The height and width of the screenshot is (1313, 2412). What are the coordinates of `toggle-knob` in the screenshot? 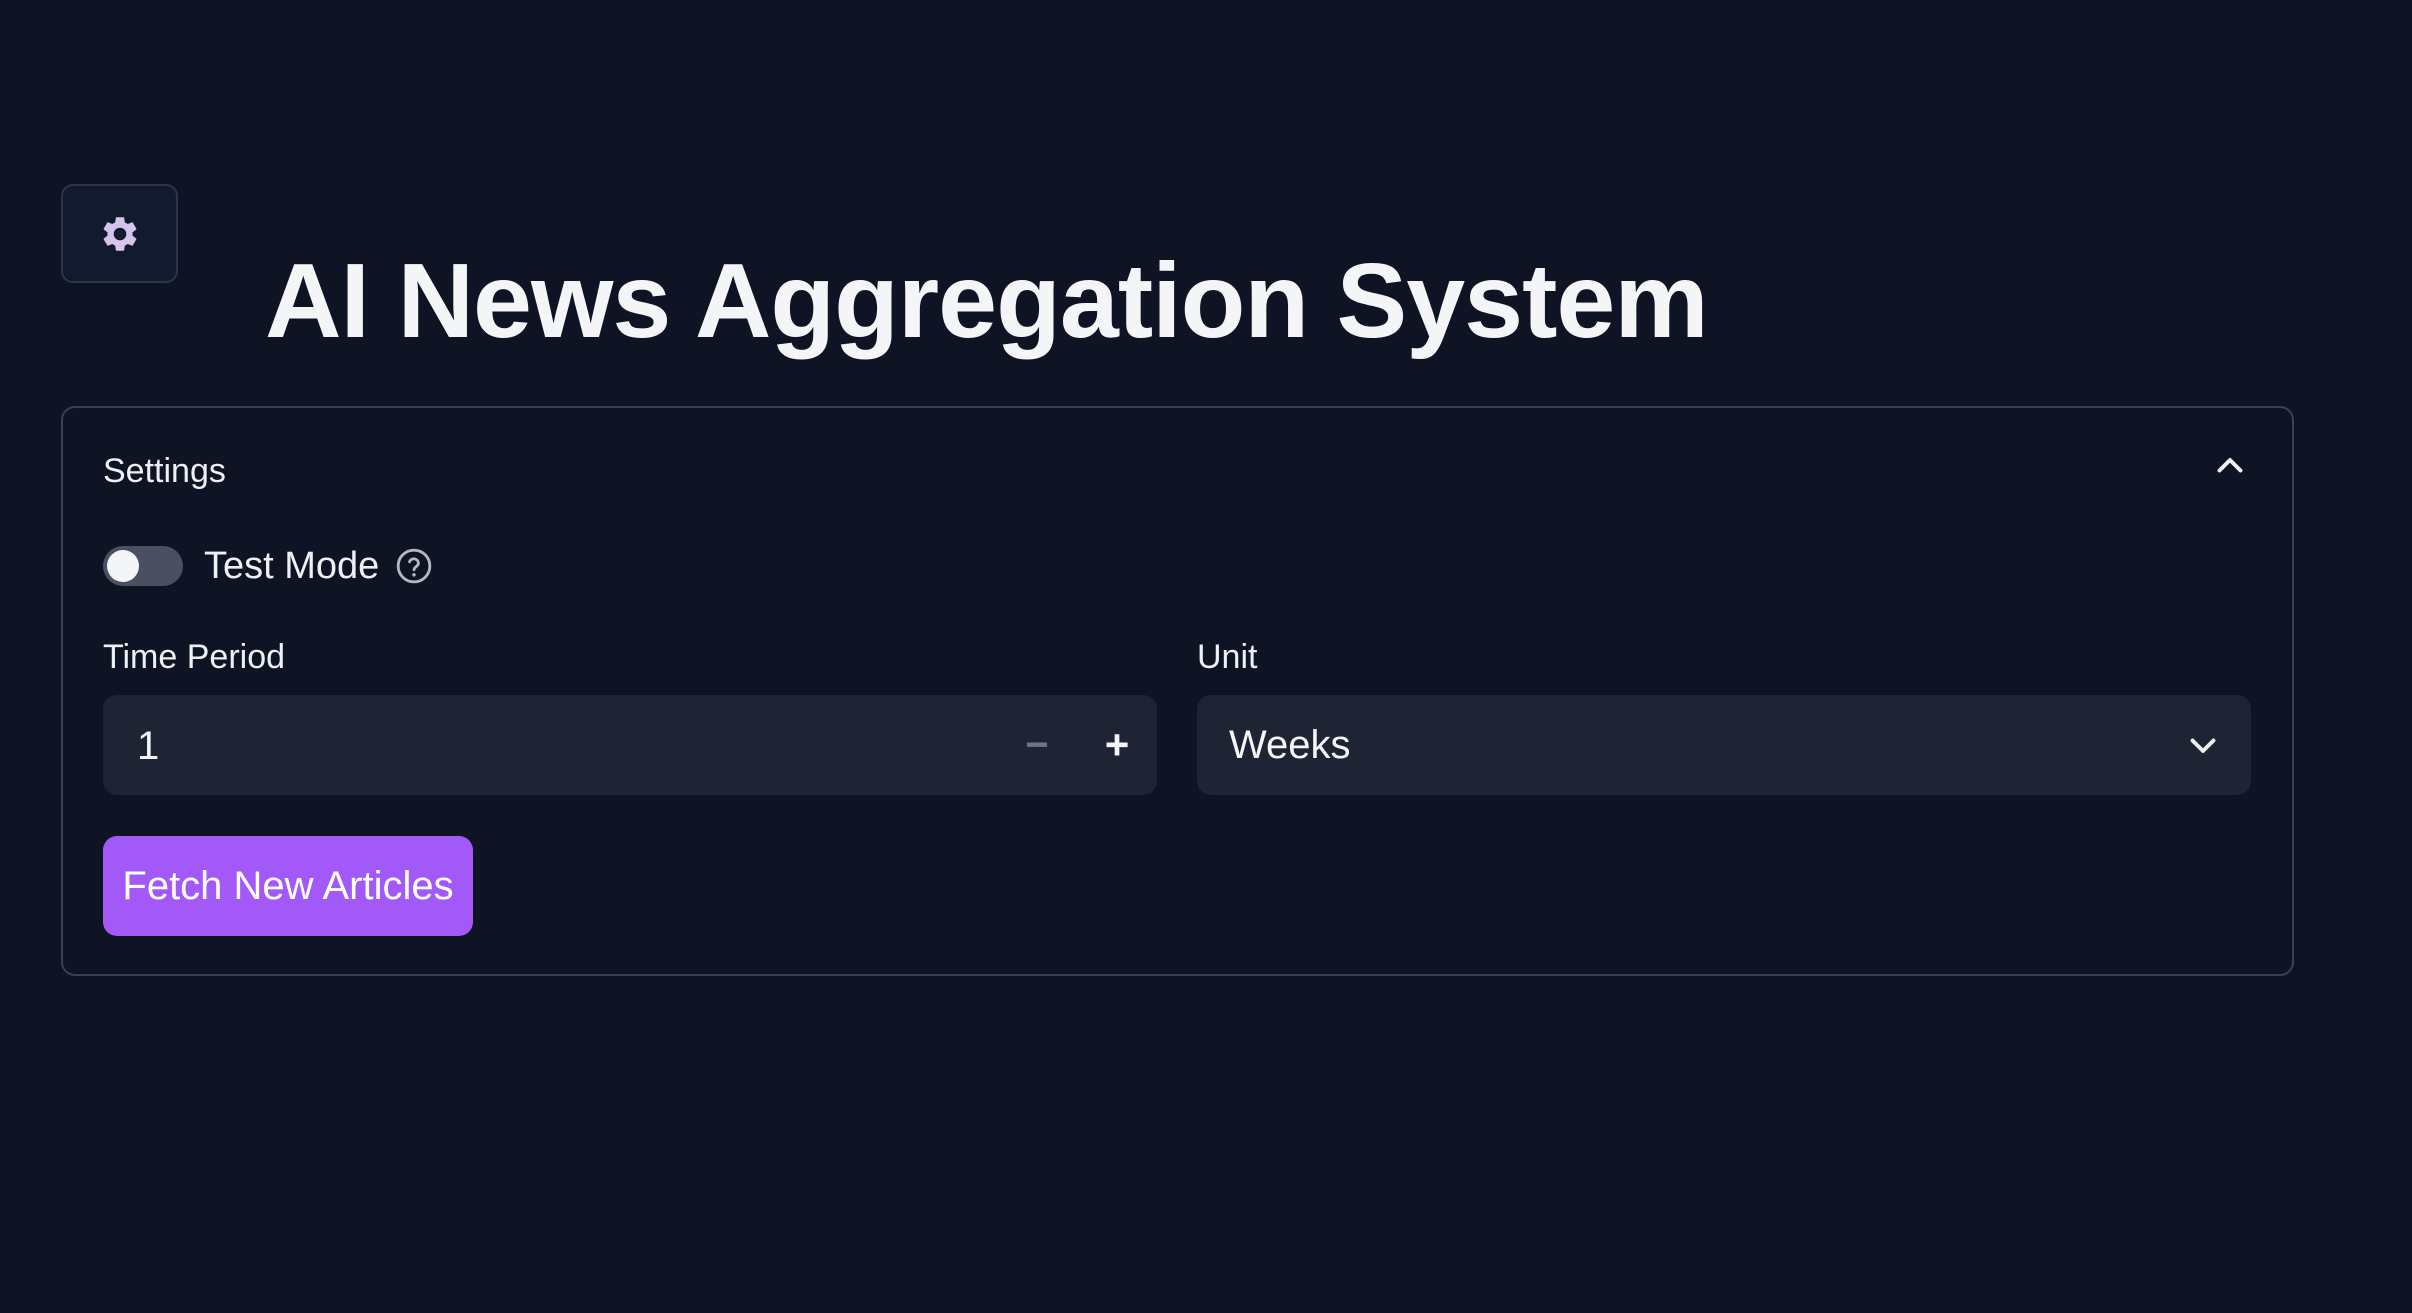 It's located at (123, 566).